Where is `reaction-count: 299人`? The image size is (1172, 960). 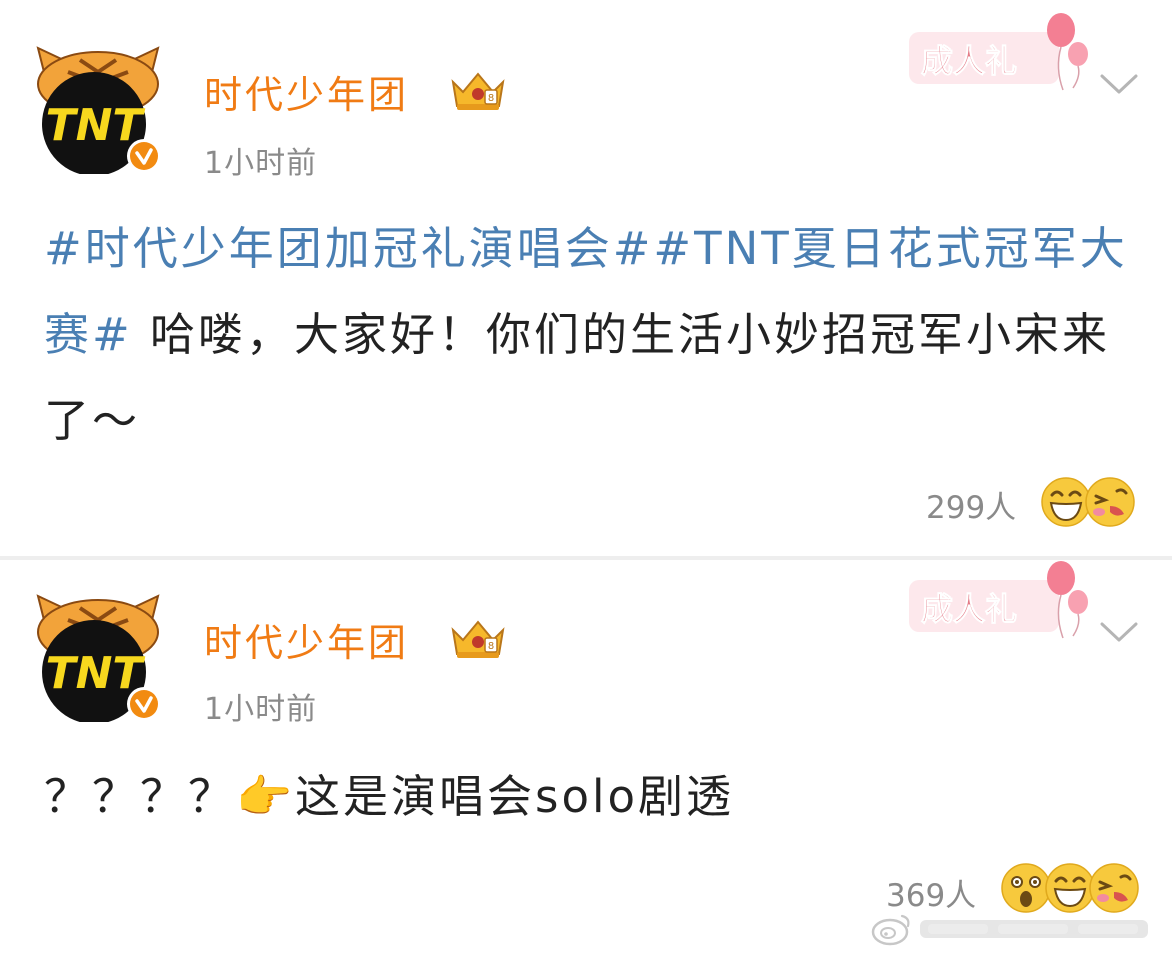
reaction-count: 299人 is located at coordinates (971, 504).